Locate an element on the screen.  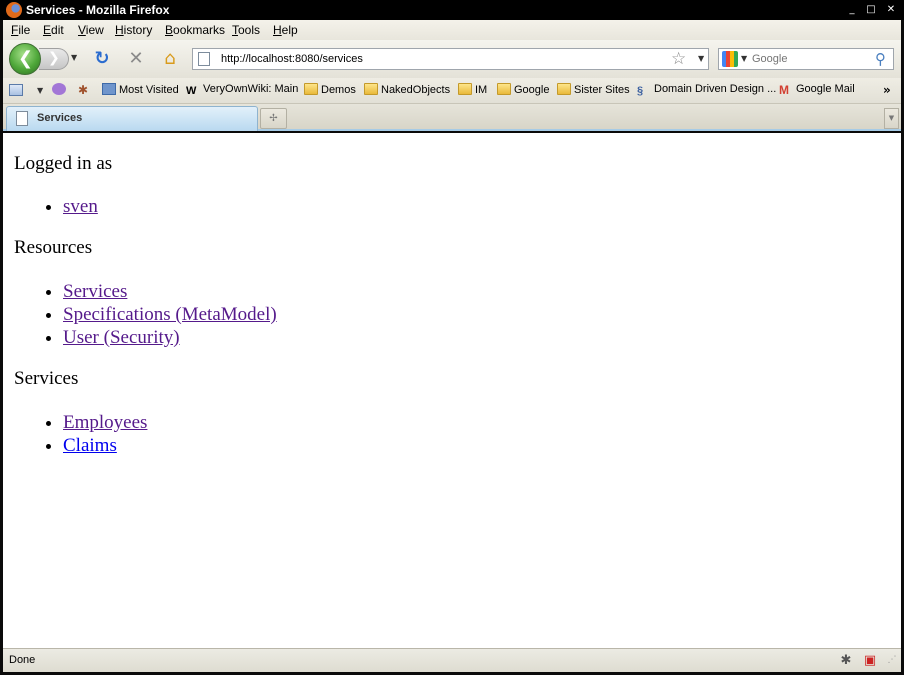
user-list: sven is located at coordinates (80, 206).